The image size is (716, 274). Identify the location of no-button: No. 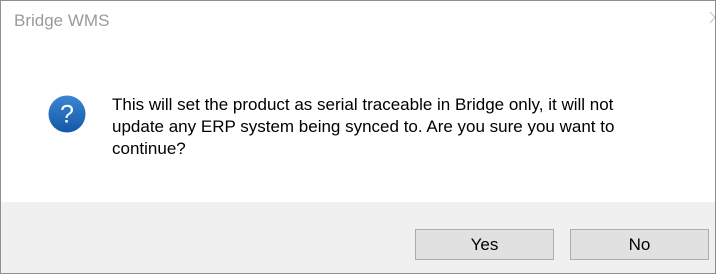
(639, 244).